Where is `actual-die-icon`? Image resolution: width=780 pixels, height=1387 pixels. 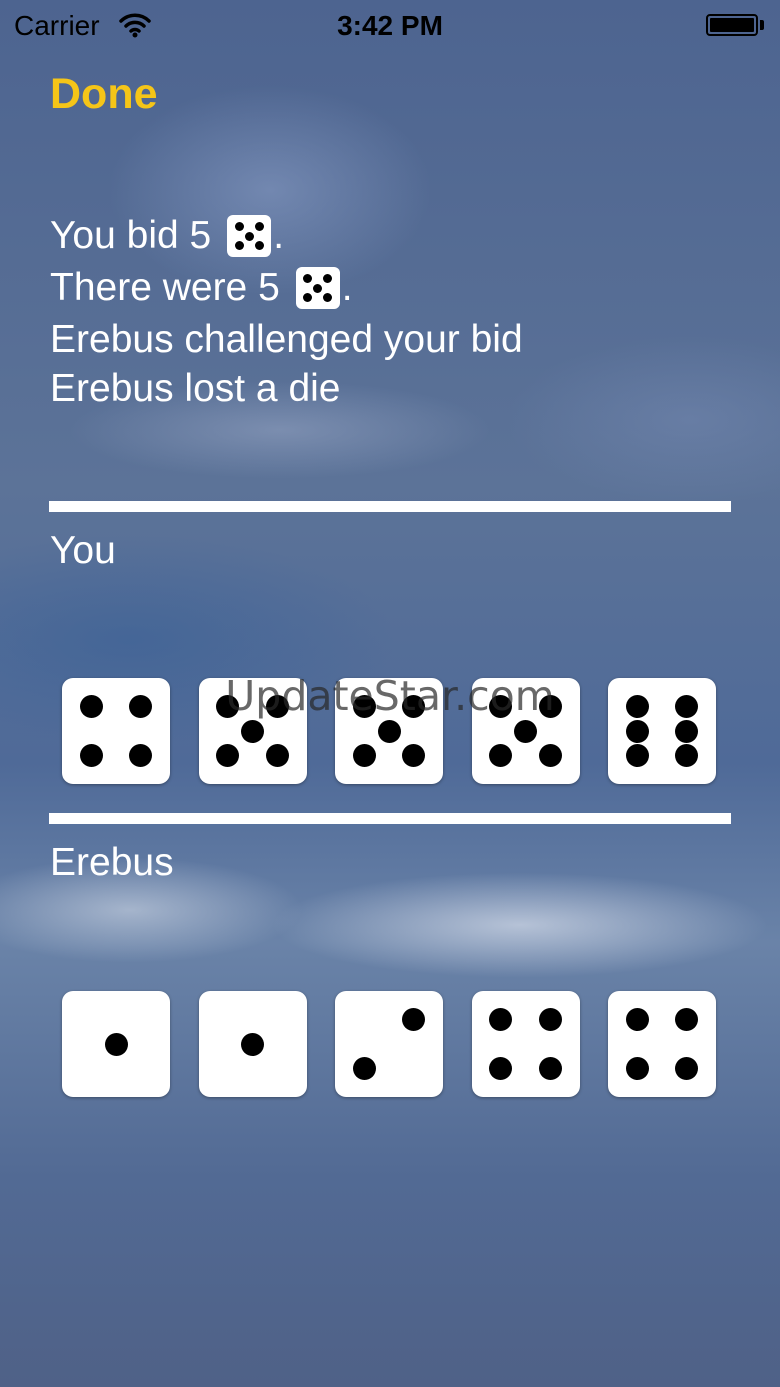 actual-die-icon is located at coordinates (317, 288).